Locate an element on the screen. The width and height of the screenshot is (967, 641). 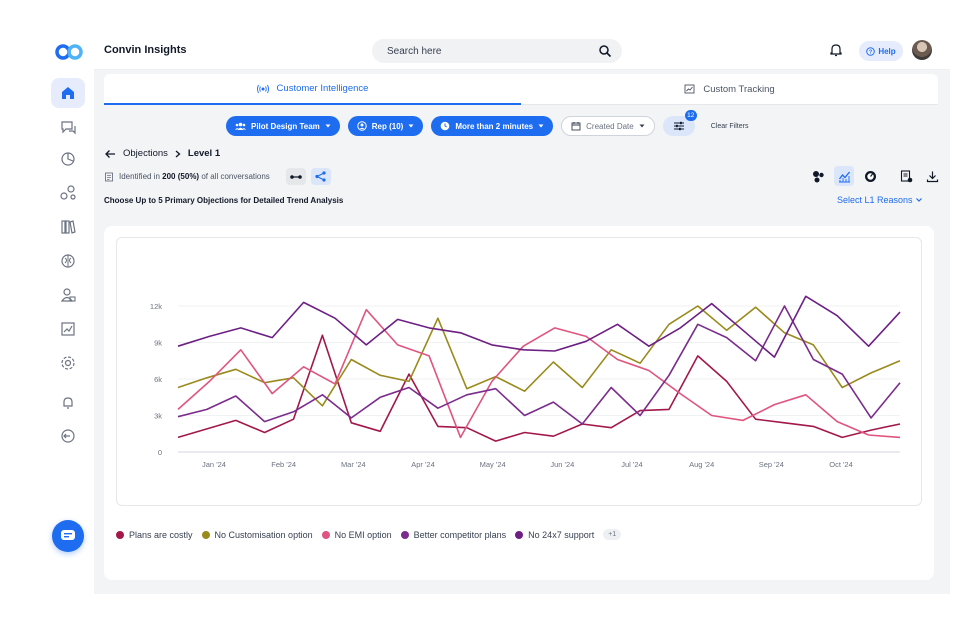
chart-icon is located at coordinates (689, 89).